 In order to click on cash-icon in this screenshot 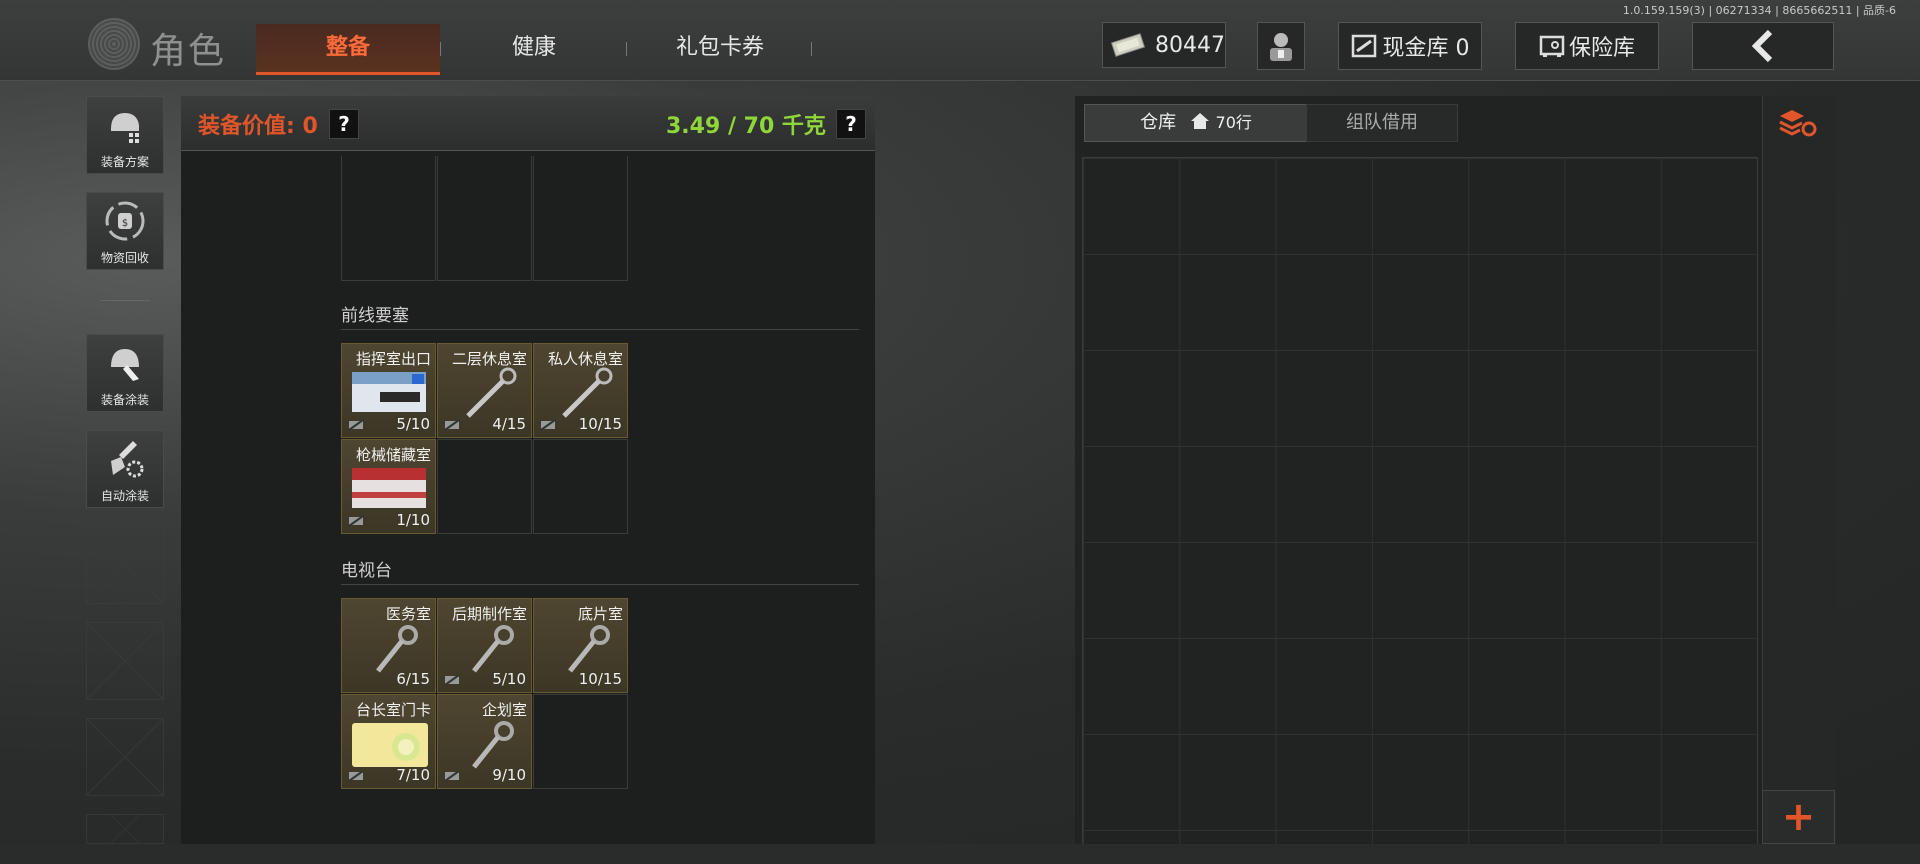, I will do `click(1128, 45)`.